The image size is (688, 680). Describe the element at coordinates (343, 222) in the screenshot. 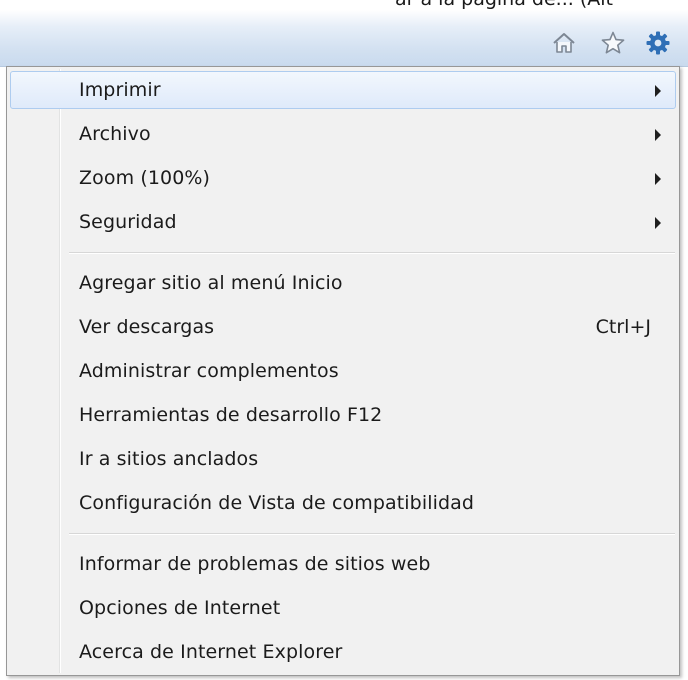

I see `menu-item-seguridad: Seguridad` at that location.